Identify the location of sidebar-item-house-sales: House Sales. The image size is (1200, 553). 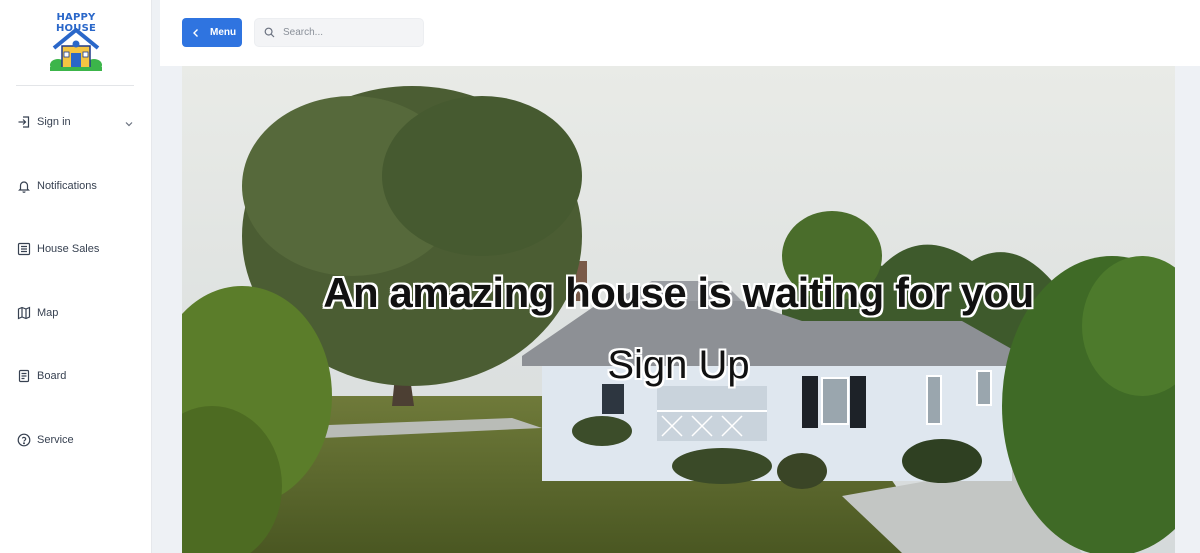
(75, 249).